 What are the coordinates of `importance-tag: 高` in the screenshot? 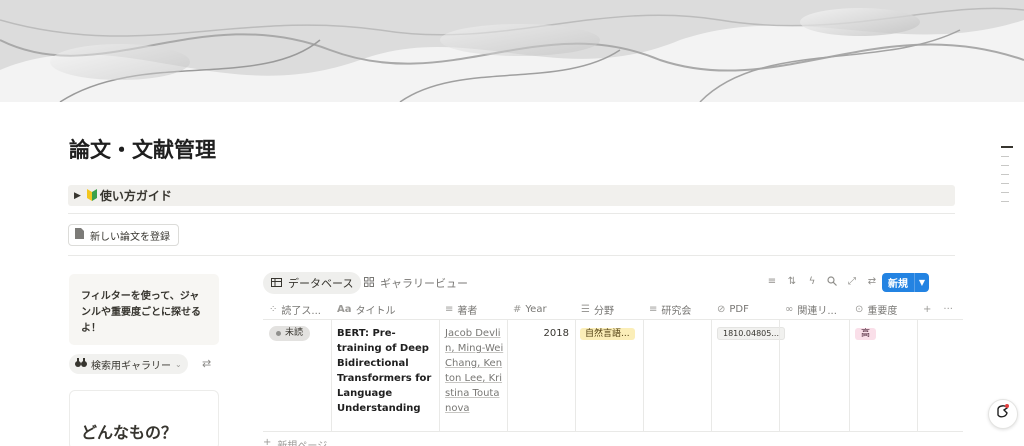 It's located at (866, 334).